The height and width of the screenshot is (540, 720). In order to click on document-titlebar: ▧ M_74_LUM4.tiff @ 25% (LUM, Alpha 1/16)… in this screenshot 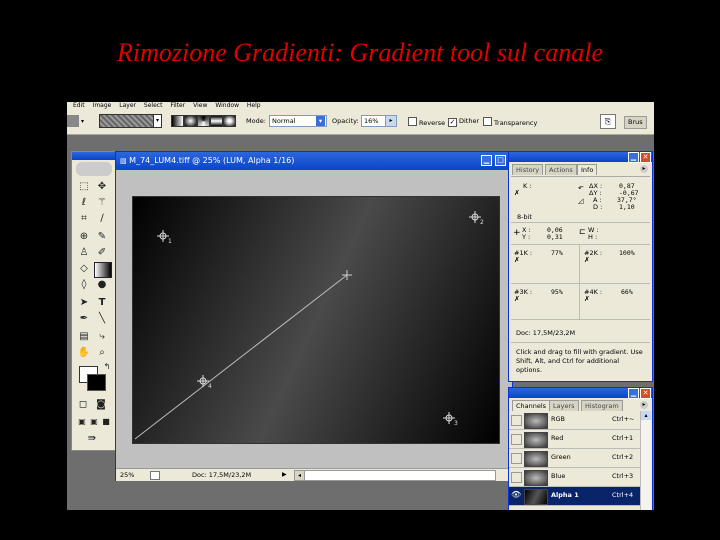, I will do `click(314, 161)`.